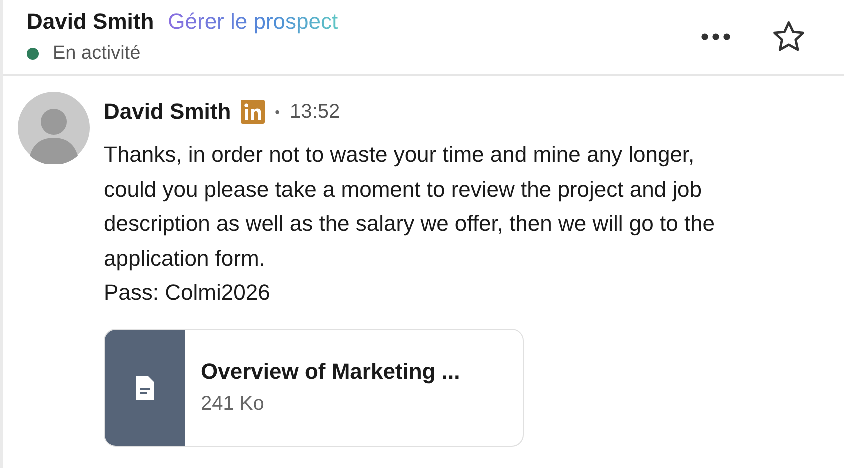 The height and width of the screenshot is (468, 844). What do you see at coordinates (253, 112) in the screenshot?
I see `linkedin-icon` at bounding box center [253, 112].